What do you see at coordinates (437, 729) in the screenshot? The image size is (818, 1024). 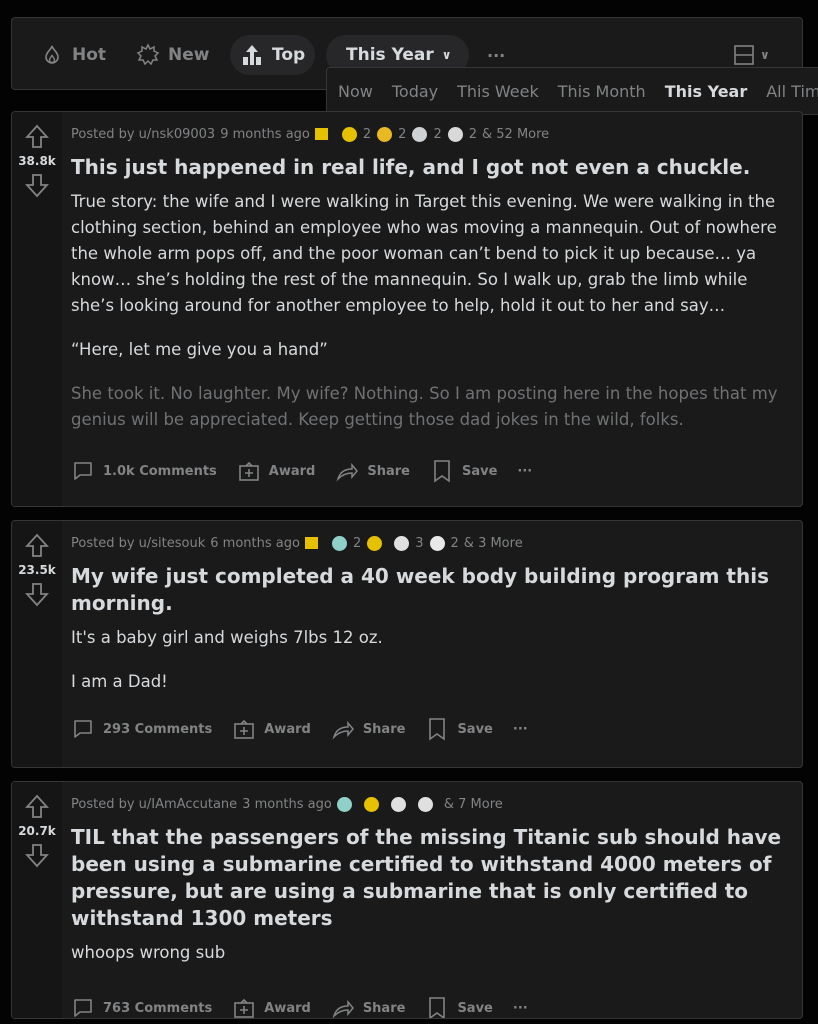 I see `bookmark-icon` at bounding box center [437, 729].